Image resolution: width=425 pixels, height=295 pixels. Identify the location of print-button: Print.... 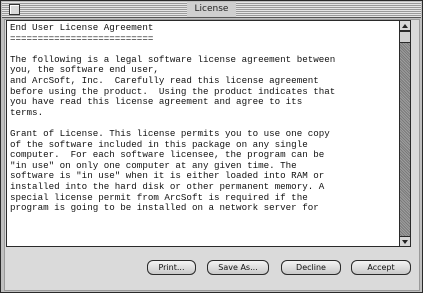
(171, 267).